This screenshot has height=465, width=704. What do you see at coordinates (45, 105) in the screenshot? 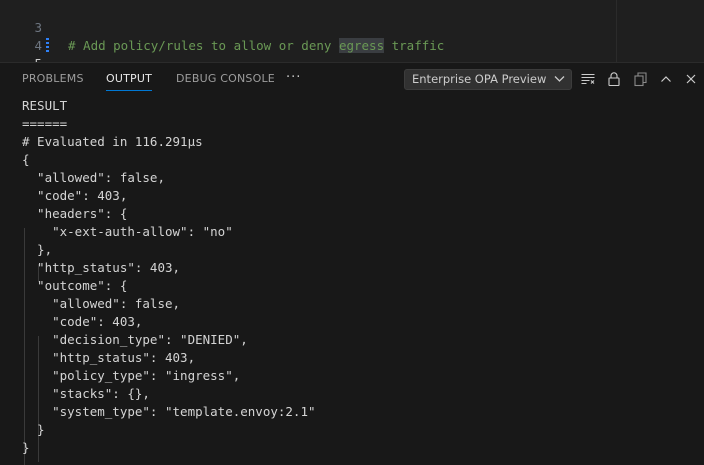
I see `output-line: RESULT` at bounding box center [45, 105].